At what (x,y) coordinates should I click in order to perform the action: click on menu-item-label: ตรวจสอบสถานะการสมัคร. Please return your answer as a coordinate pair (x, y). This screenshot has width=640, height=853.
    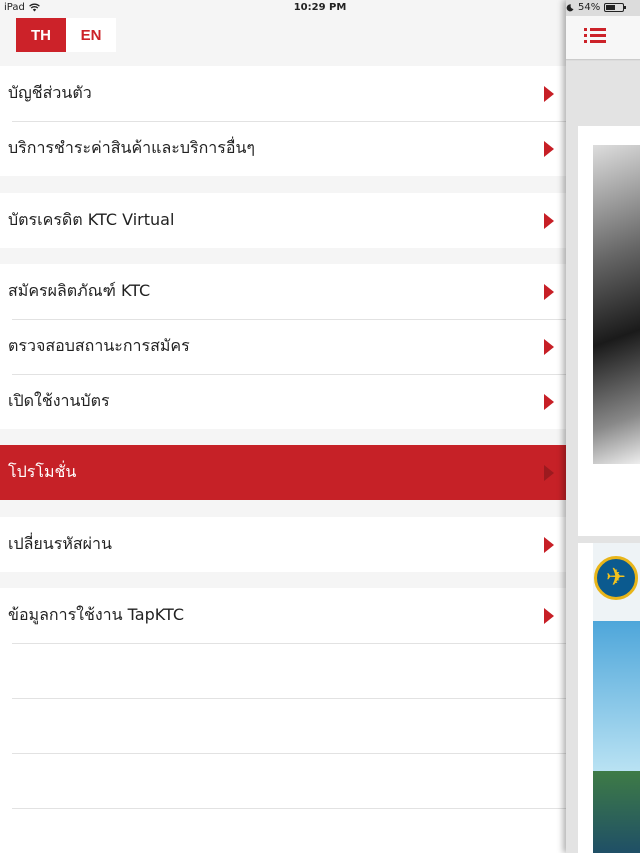
    Looking at the image, I should click on (99, 345).